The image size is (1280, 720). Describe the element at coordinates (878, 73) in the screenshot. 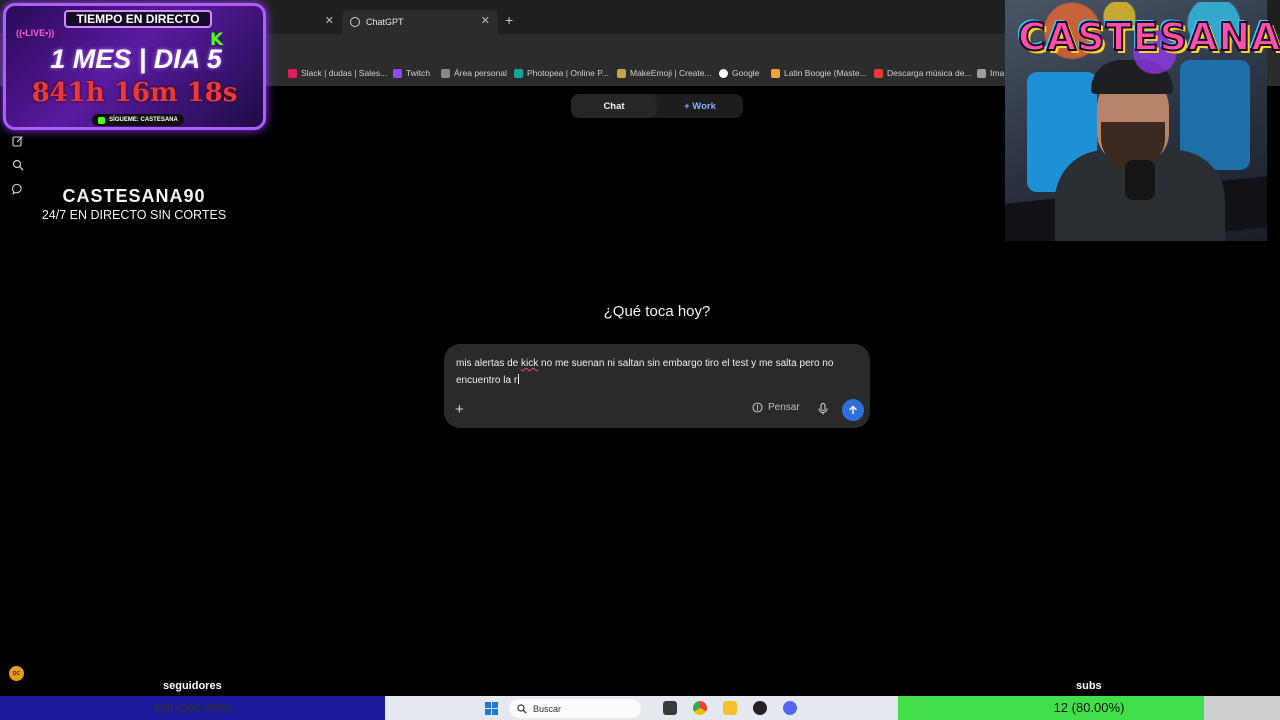

I see `download-icon` at that location.